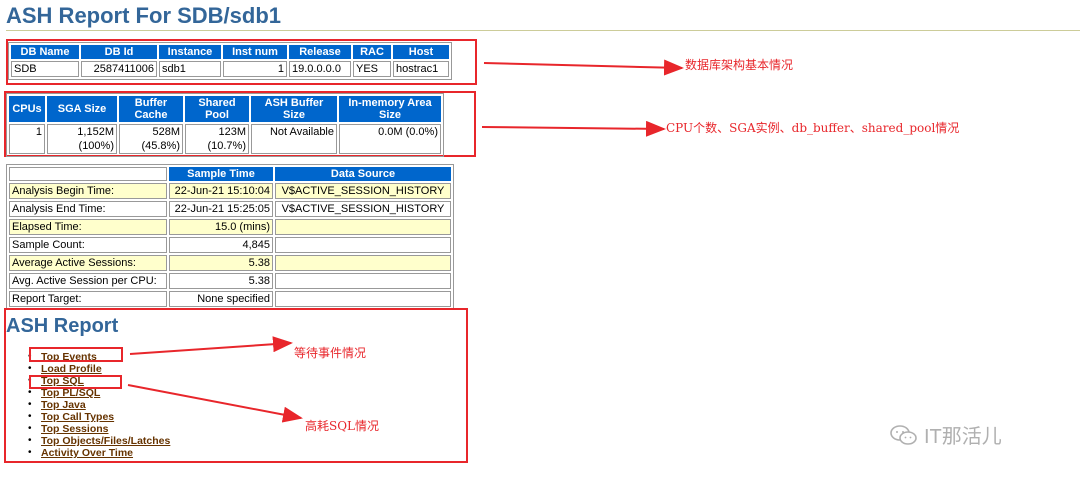  Describe the element at coordinates (215, 403) in the screenshot. I see `arrow-sql` at that location.